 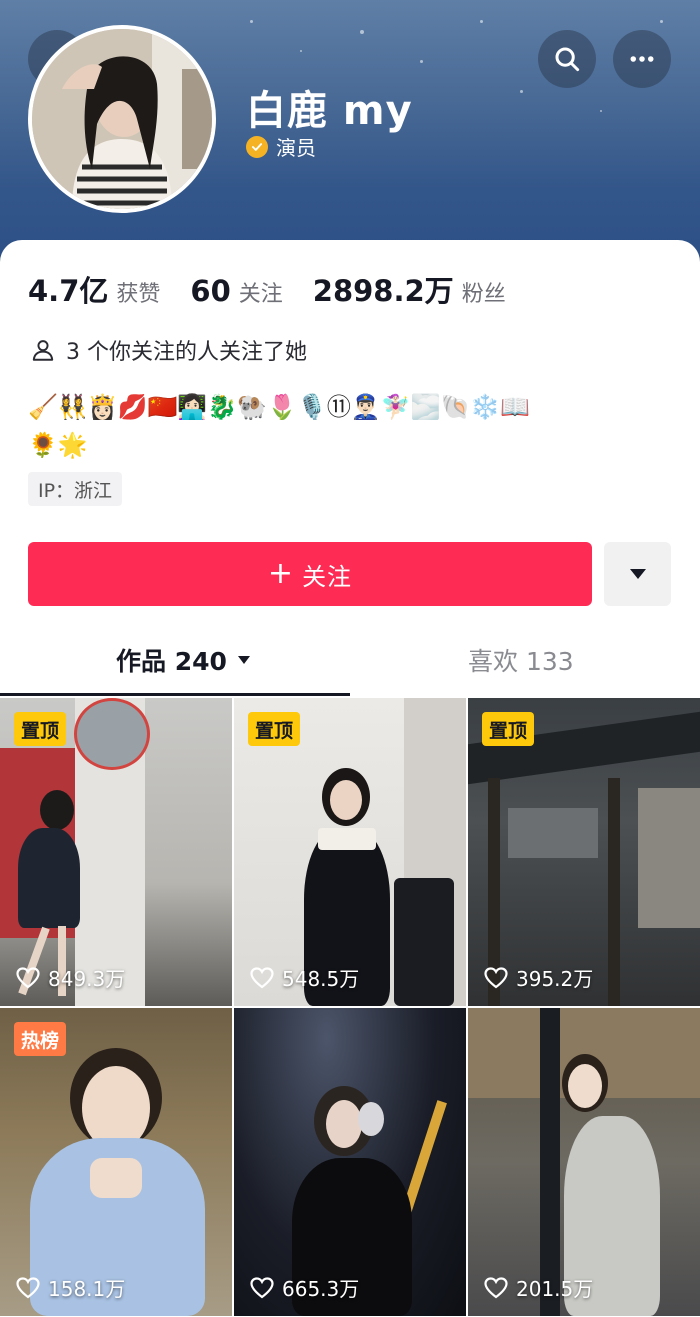 I want to click on stat-value: 4.7亿, so click(x=68, y=291).